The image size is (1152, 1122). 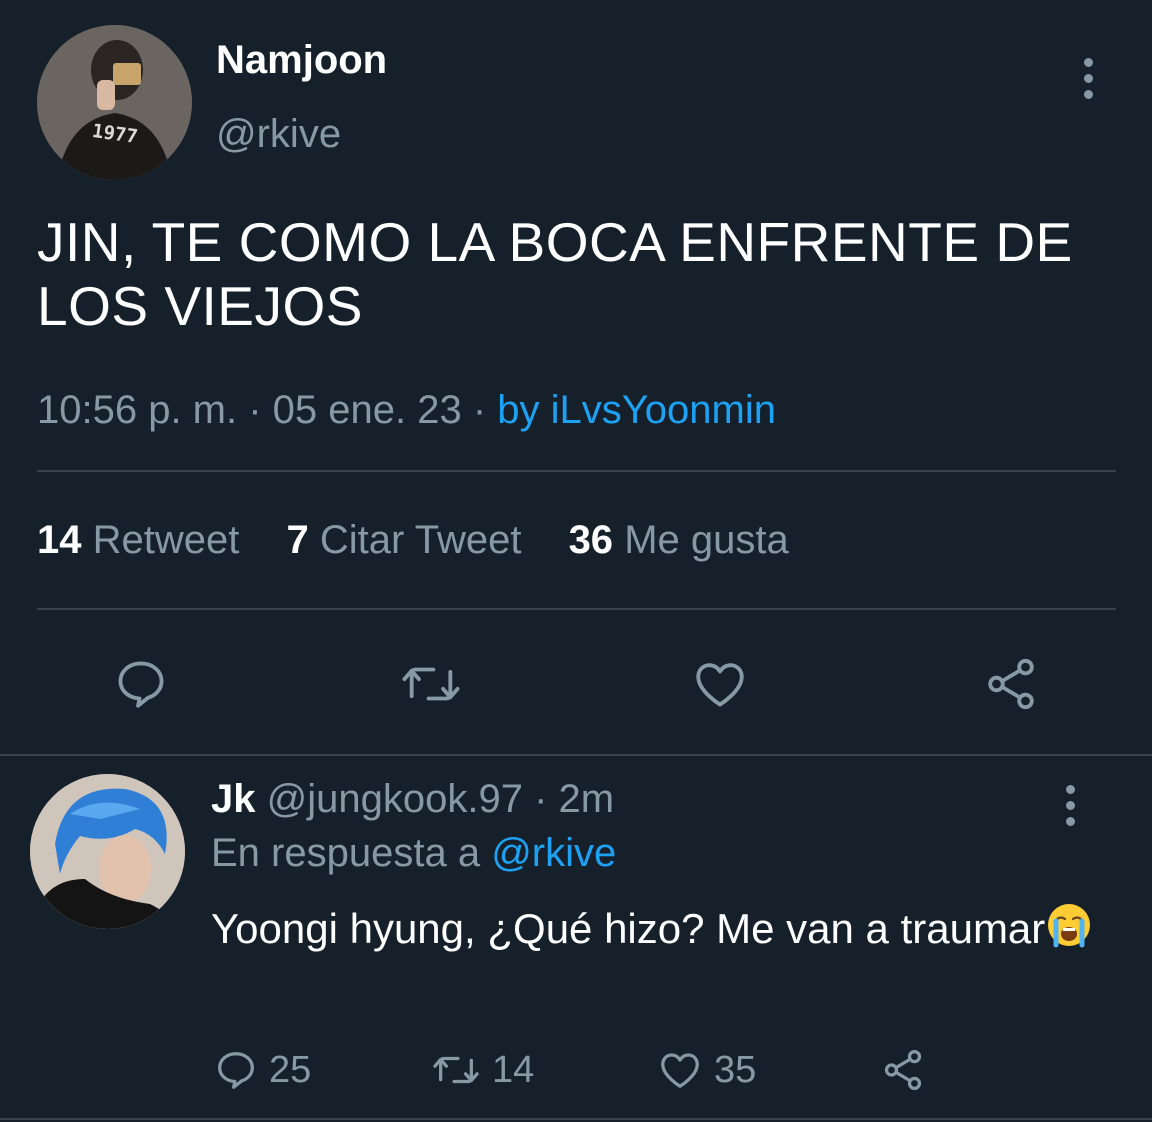 I want to click on reply-share-action, so click(x=903, y=1070).